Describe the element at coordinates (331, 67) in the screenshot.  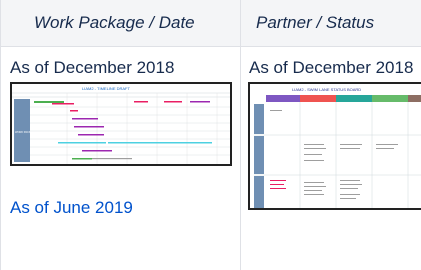
I see `status-board-caption: As of December 2018` at that location.